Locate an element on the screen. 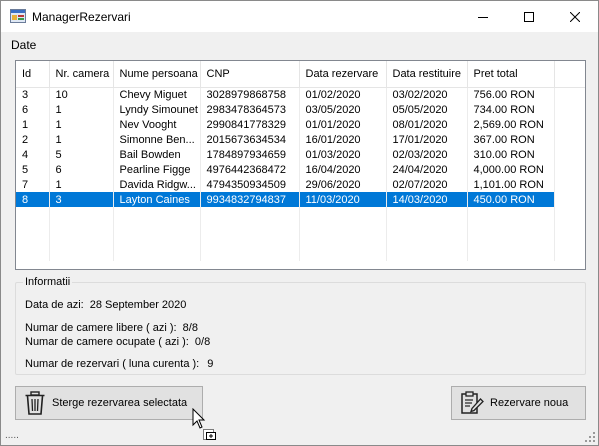  cell-name: Lyndy Simounet is located at coordinates (157, 109).